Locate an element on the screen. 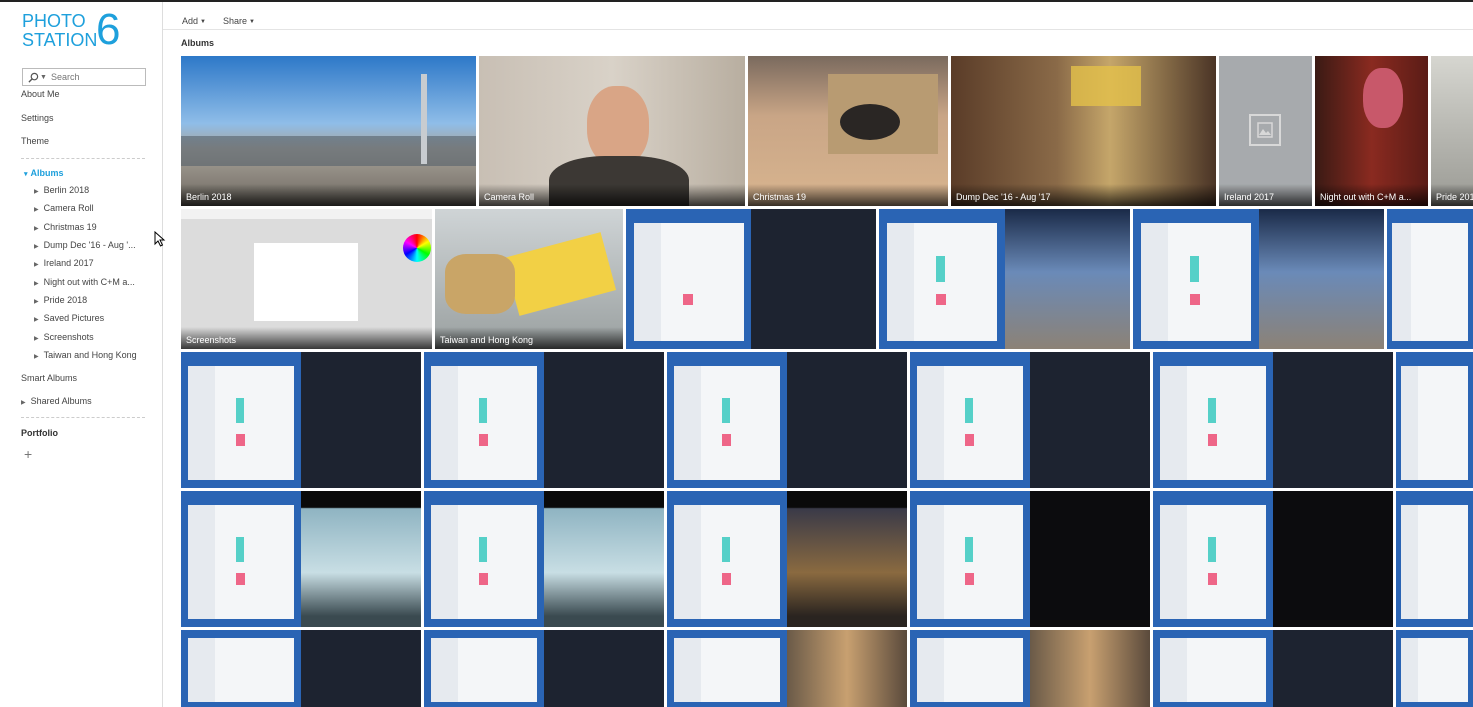 The image size is (1473, 707). album-label: Berlin 2018 is located at coordinates (66, 190).